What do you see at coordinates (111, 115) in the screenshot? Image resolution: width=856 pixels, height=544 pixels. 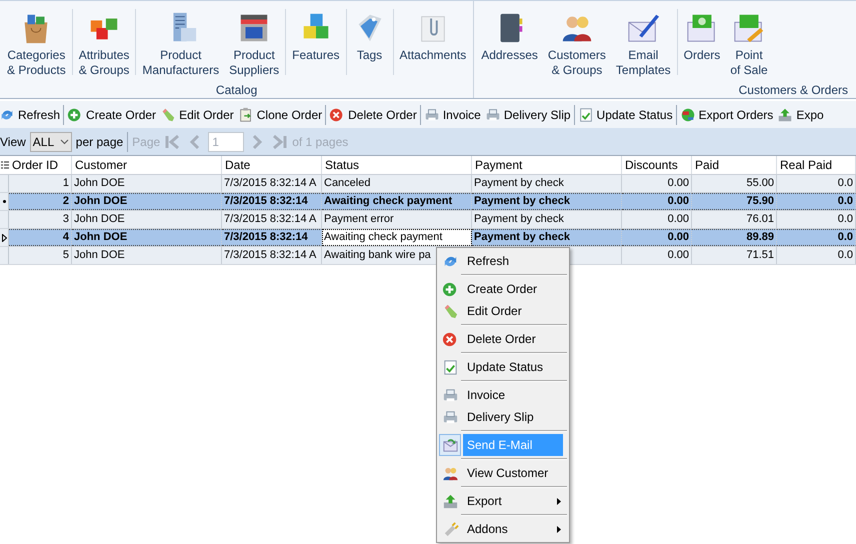 I see `toolbar-button: Create Order` at bounding box center [111, 115].